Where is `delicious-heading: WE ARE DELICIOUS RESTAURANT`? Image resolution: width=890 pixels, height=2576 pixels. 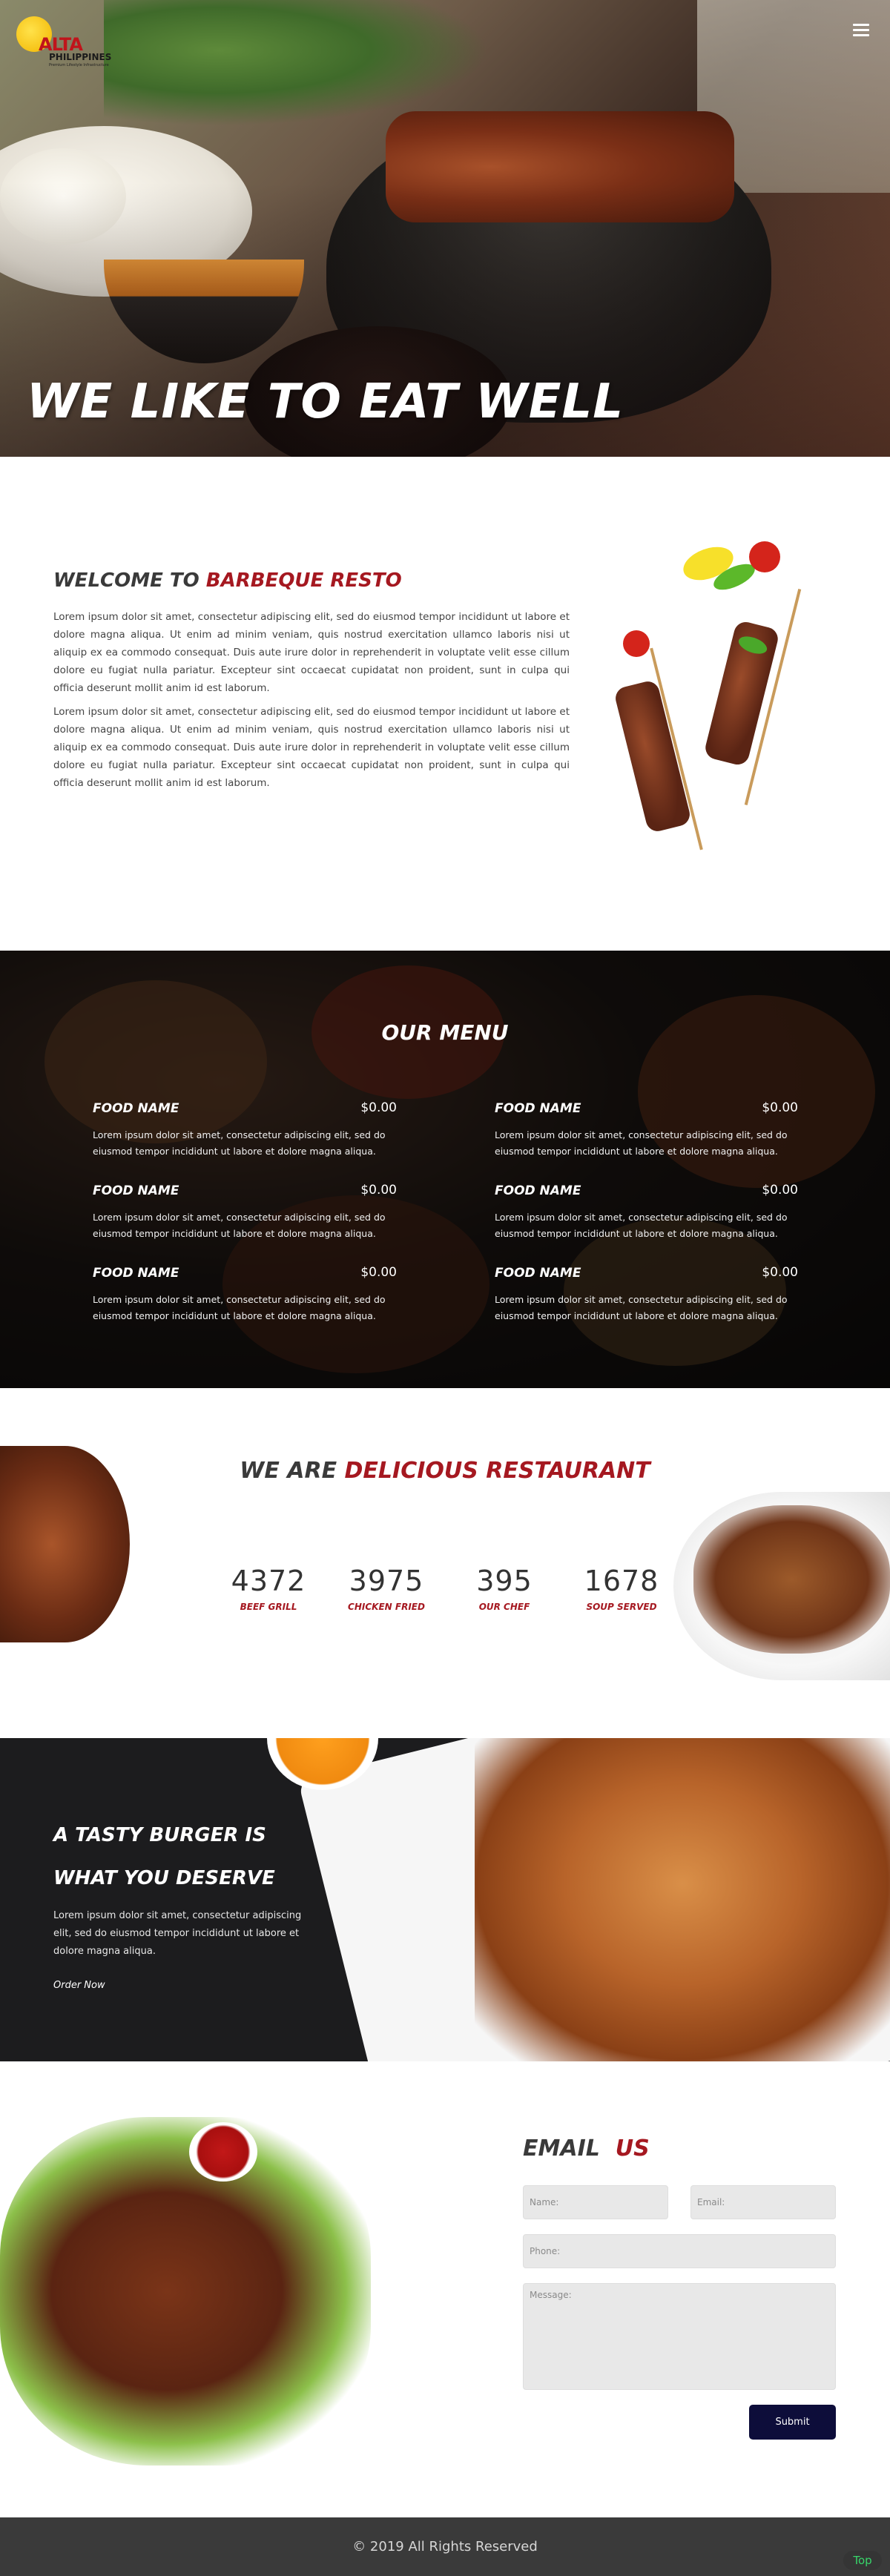 delicious-heading: WE ARE DELICIOUS RESTAURANT is located at coordinates (445, 1471).